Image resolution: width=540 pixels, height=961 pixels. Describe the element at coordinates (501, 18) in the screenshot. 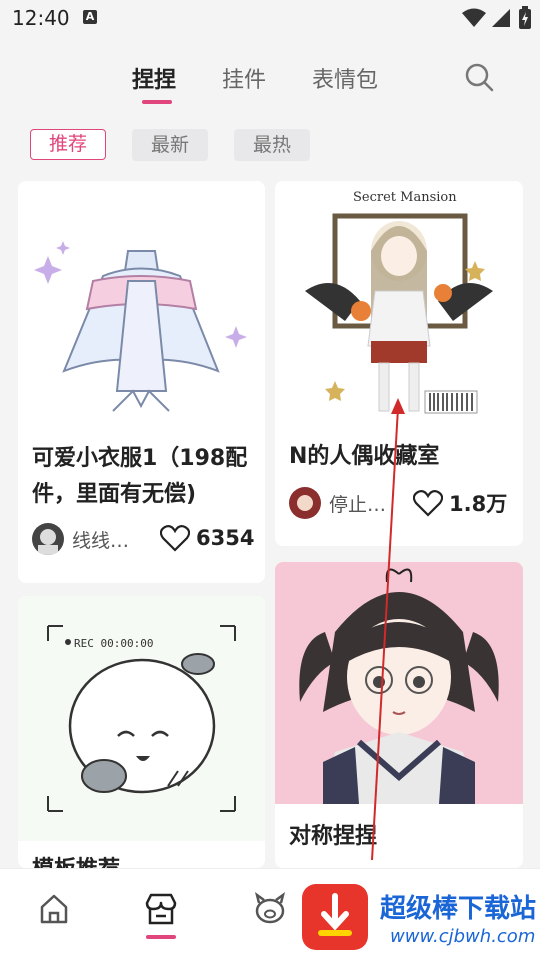

I see `signal-icon` at that location.